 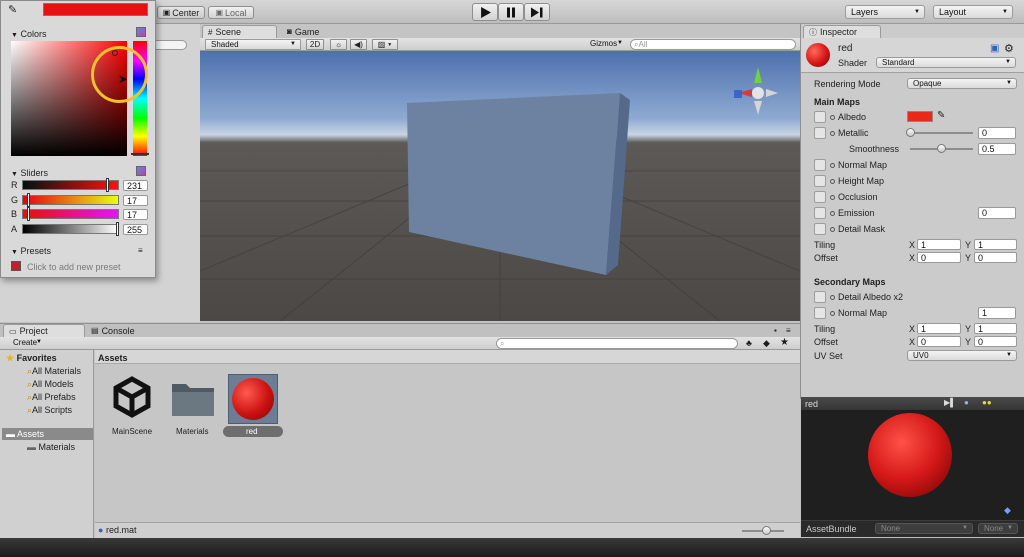 What do you see at coordinates (775, 330) in the screenshot?
I see `lock-icon: ▪` at bounding box center [775, 330].